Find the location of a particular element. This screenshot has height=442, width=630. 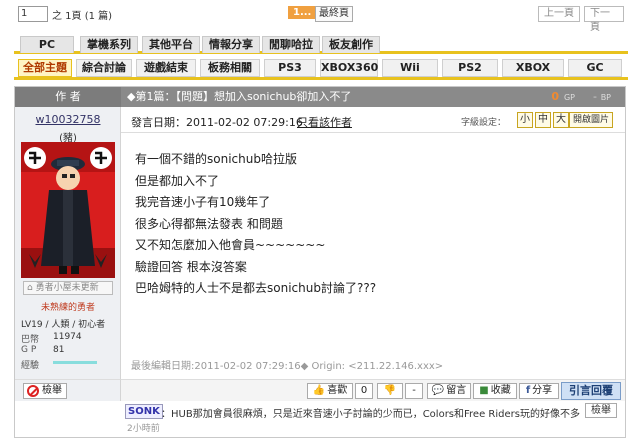

tab-game-over: 遊戲結束 is located at coordinates (166, 68).